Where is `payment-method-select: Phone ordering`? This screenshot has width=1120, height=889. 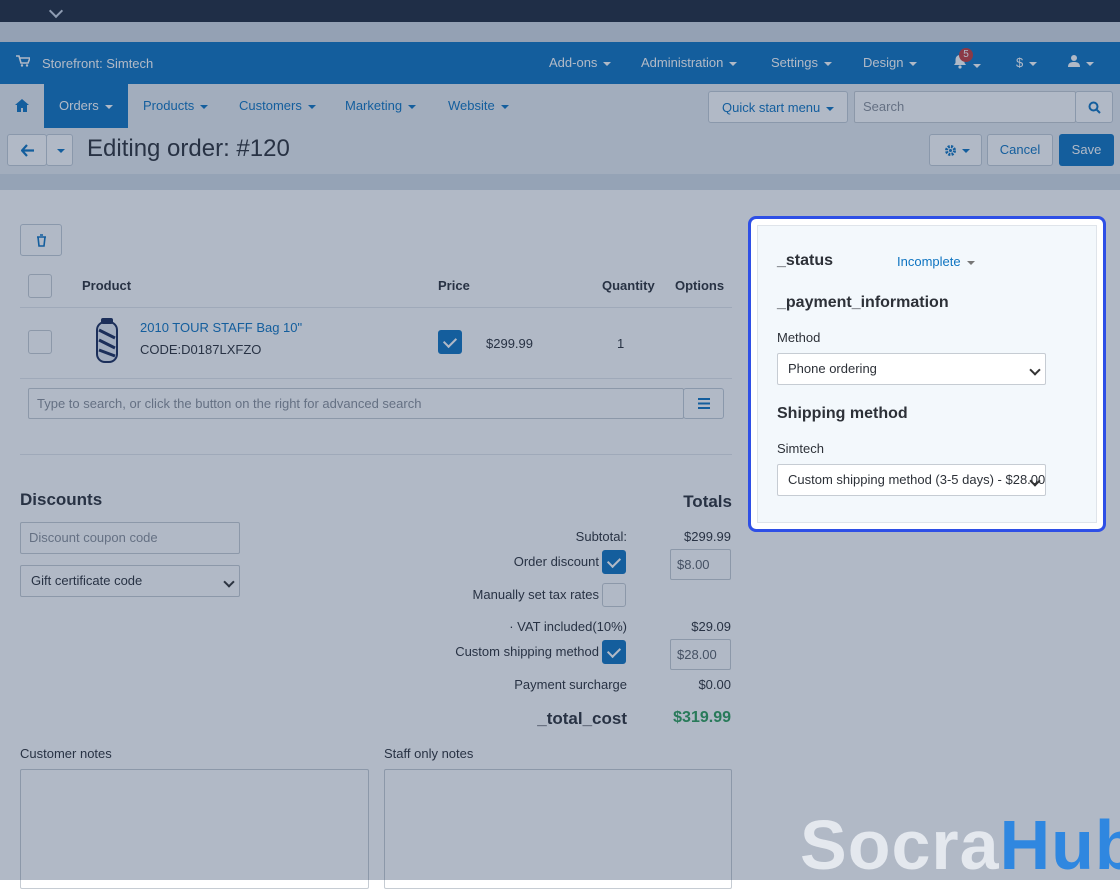 payment-method-select: Phone ordering is located at coordinates (911, 369).